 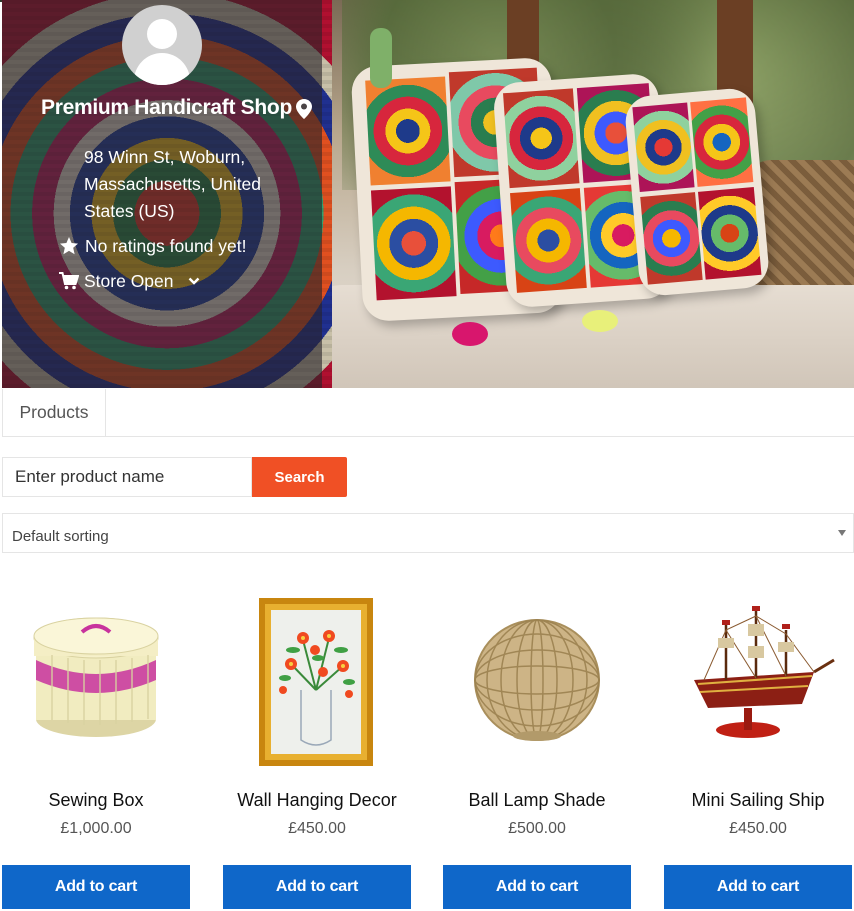 I want to click on product-title: Mini Sailing Ship, so click(x=758, y=800).